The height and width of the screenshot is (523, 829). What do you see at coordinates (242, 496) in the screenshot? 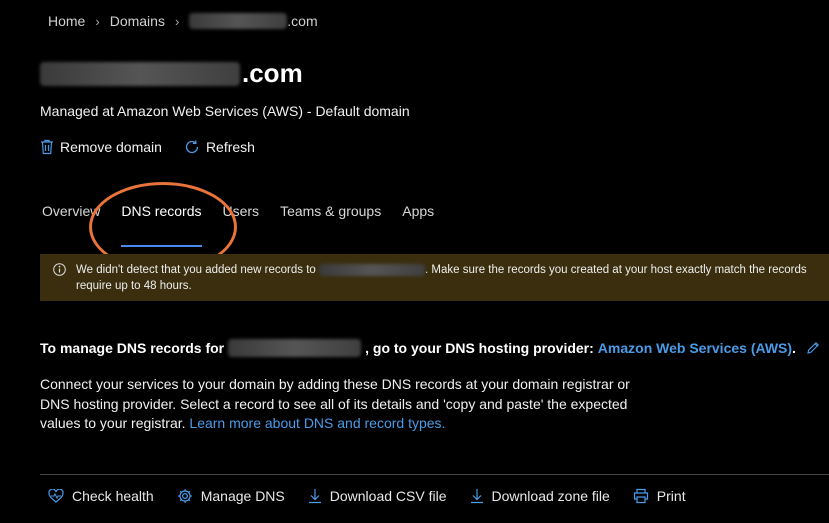
I see `manage-dns-label: Manage DNS` at bounding box center [242, 496].